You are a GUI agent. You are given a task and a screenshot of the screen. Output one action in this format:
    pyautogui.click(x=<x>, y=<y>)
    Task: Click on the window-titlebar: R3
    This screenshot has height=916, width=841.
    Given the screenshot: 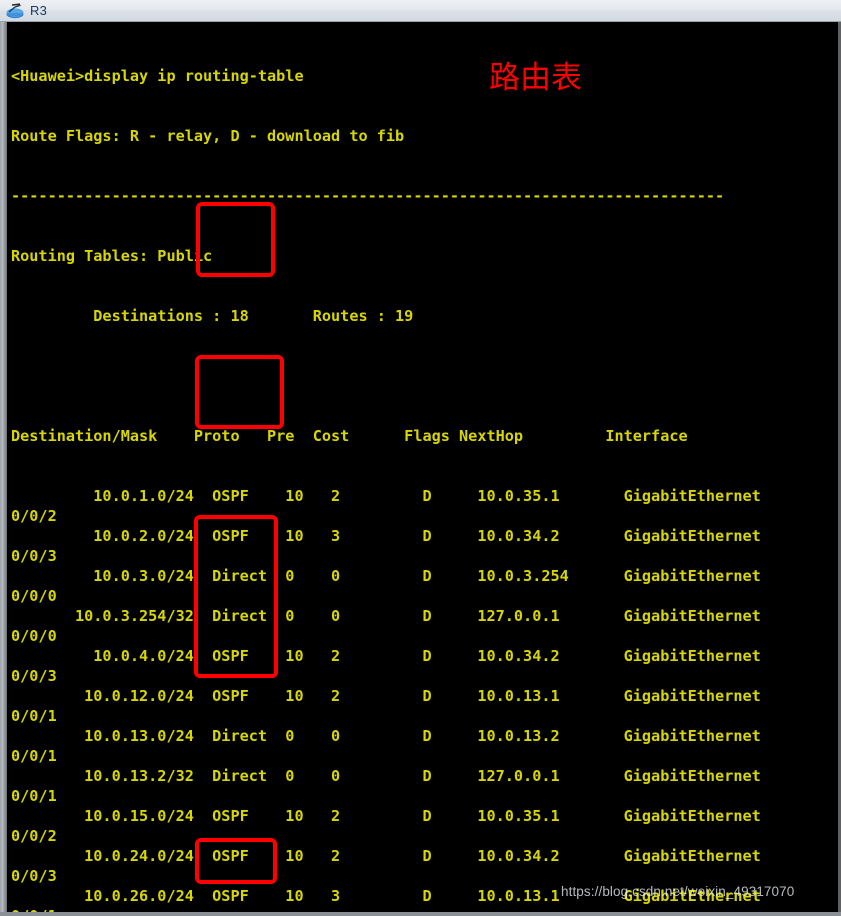 What is the action you would take?
    pyautogui.click(x=420, y=11)
    